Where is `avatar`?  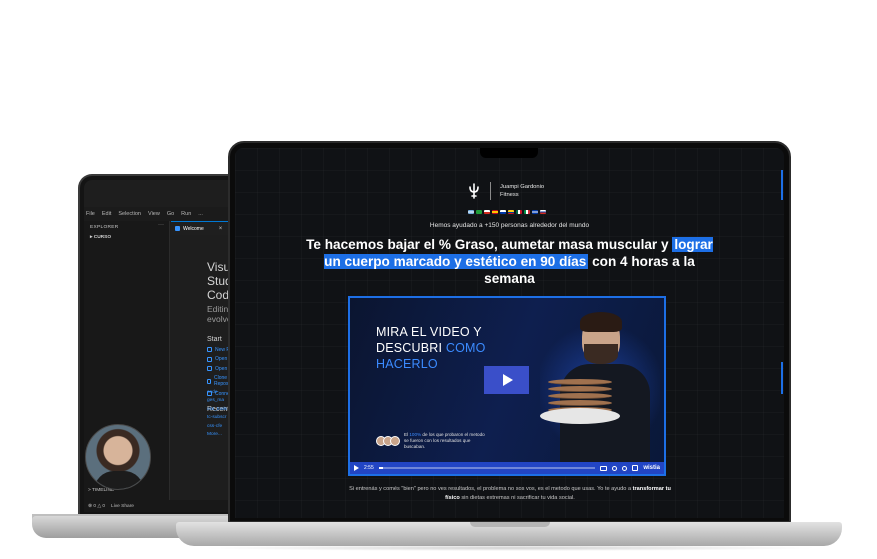 avatar is located at coordinates (395, 441).